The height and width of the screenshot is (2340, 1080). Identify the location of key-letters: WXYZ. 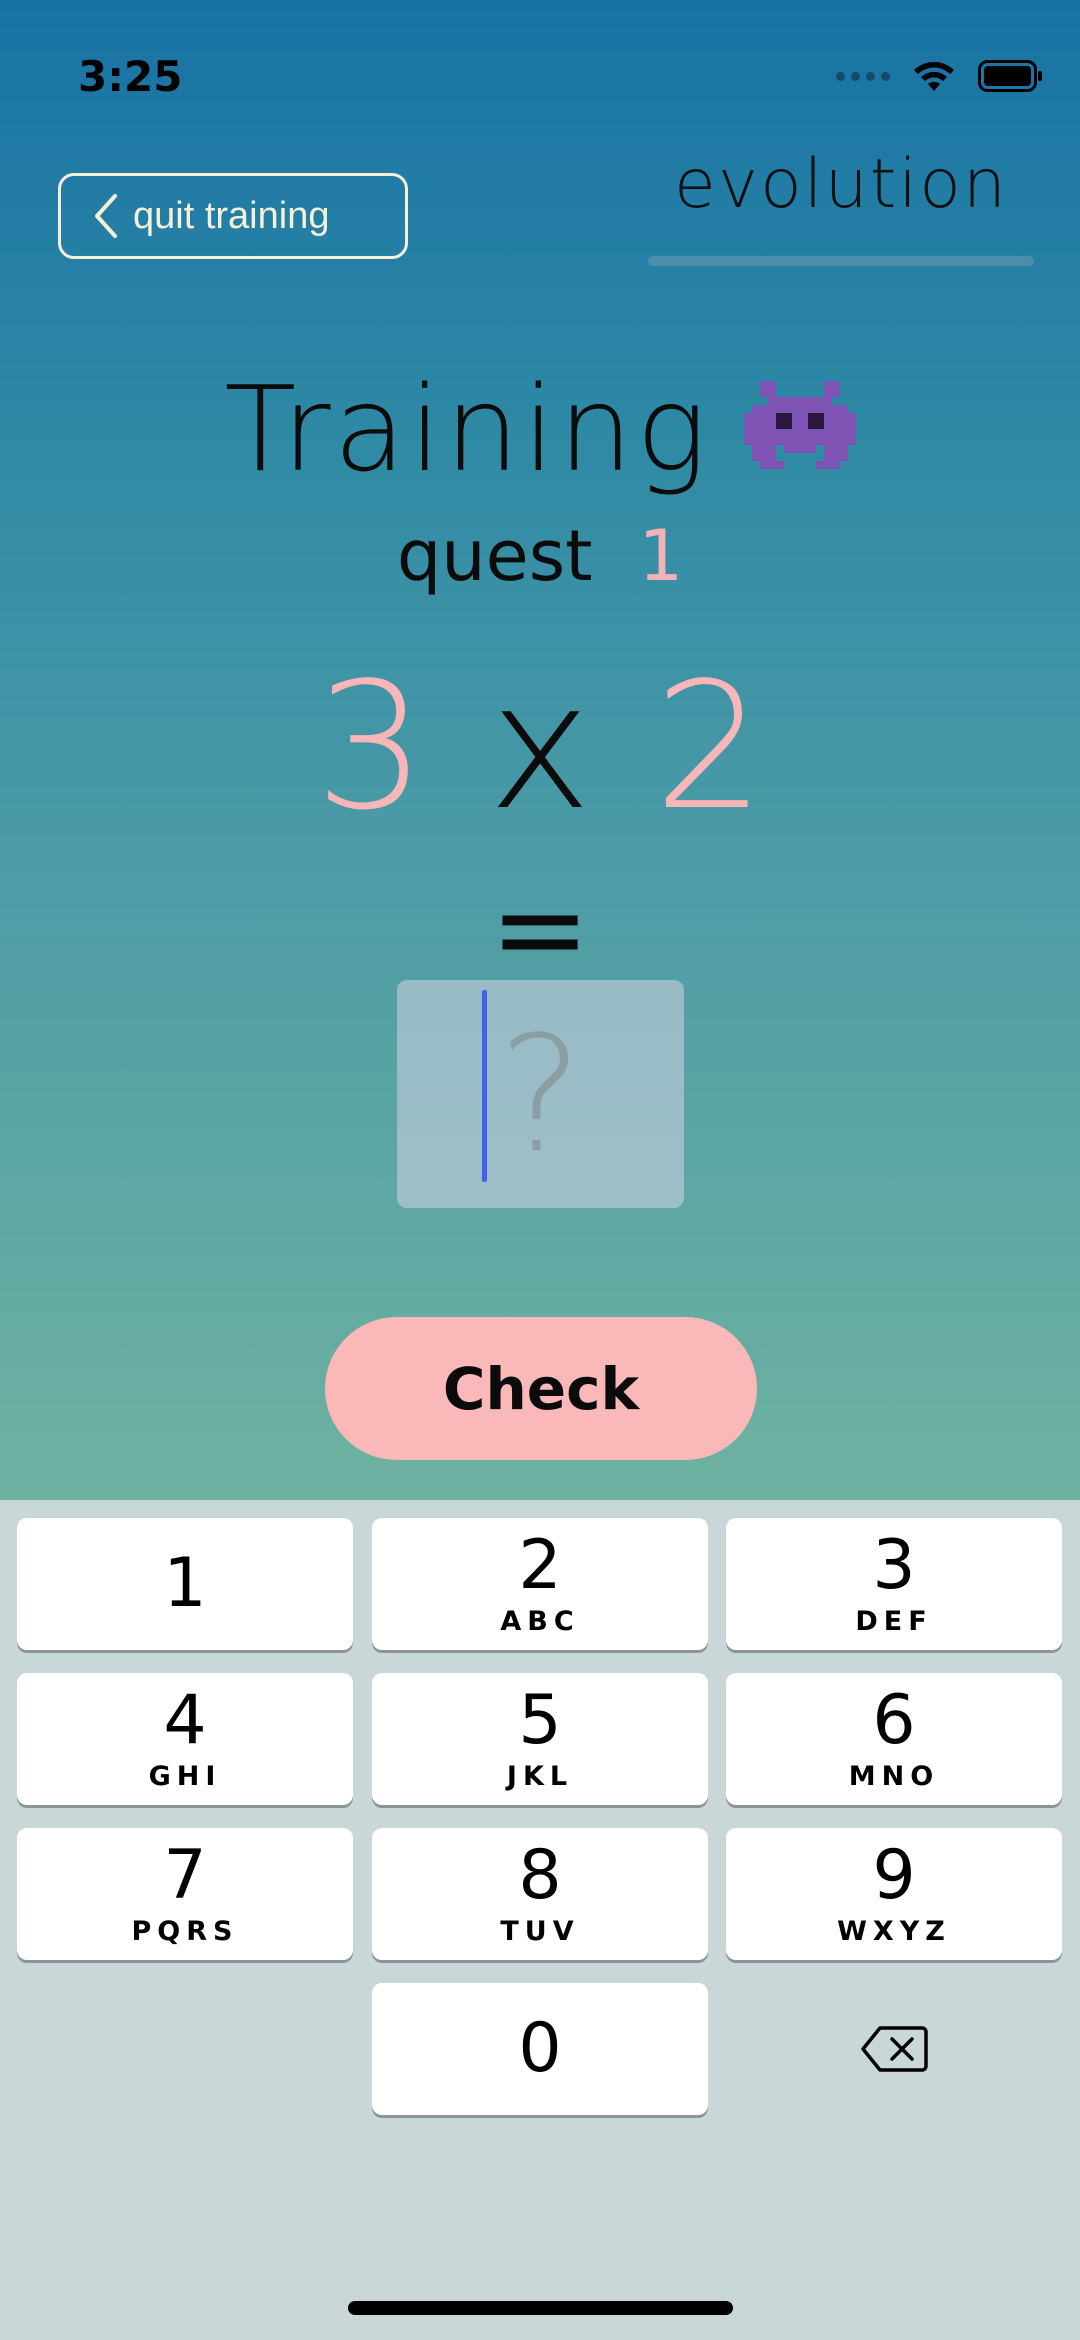
(894, 1931).